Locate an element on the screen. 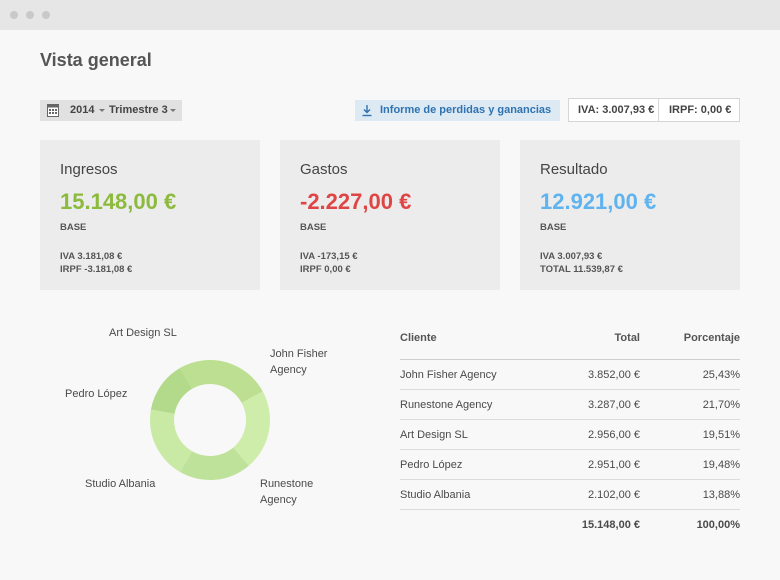  pie-label-studio-albania: Studio Albania is located at coordinates (120, 484).